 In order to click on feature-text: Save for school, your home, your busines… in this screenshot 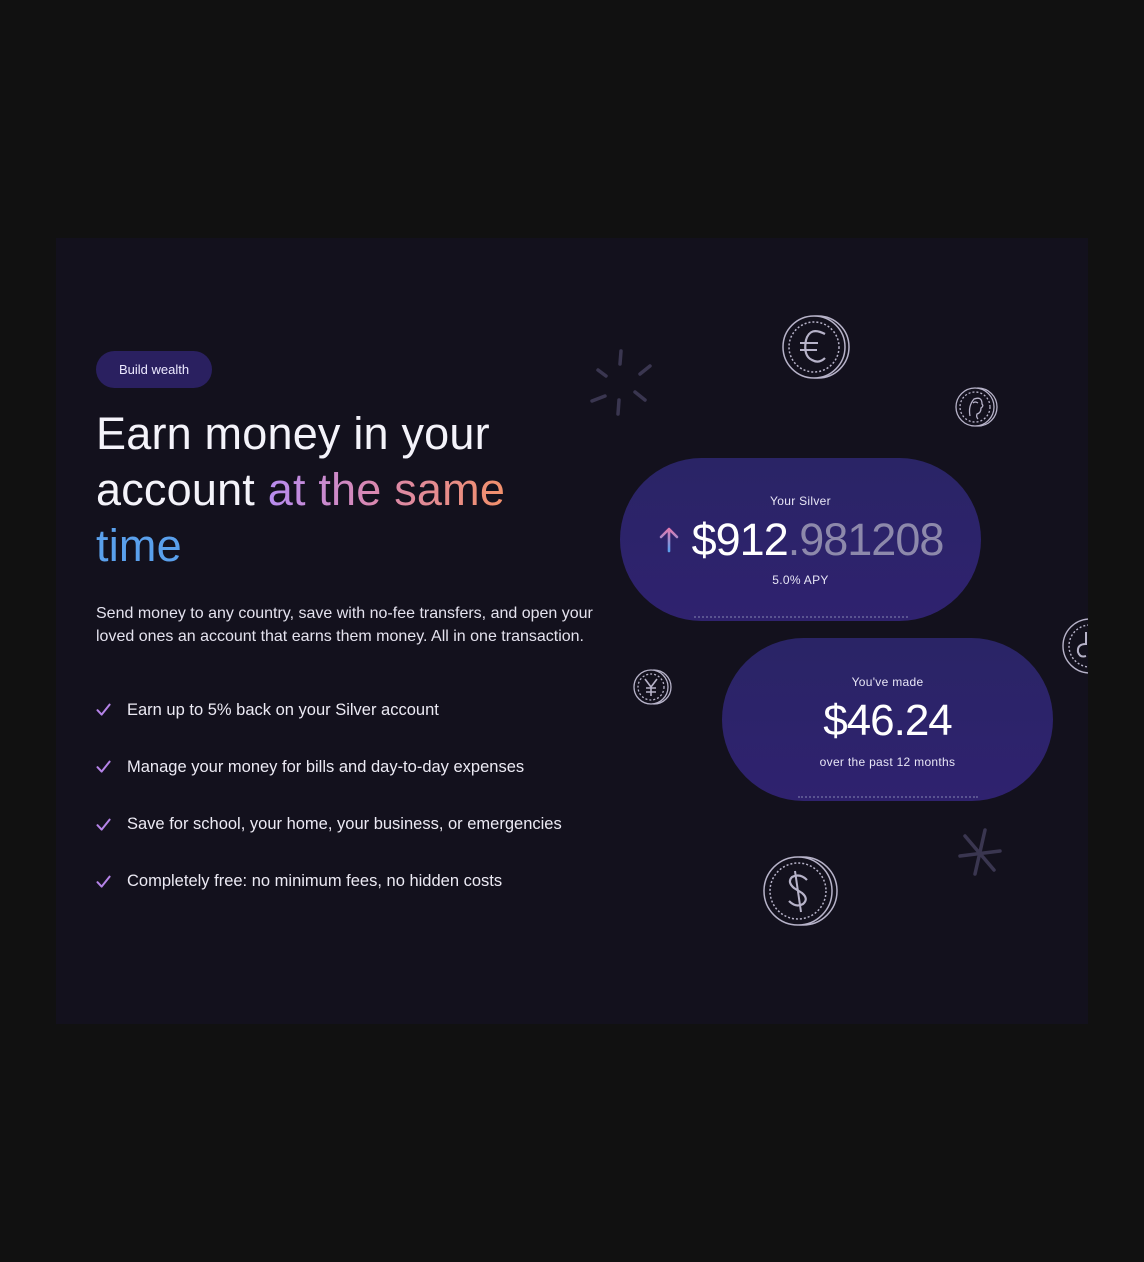, I will do `click(344, 824)`.